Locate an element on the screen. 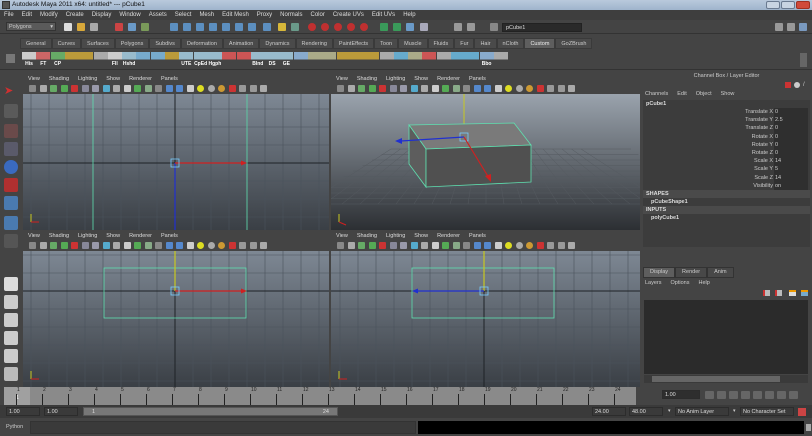 Image resolution: width=812 pixels, height=436 pixels. select-by-name-icon is located at coordinates (410, 27).